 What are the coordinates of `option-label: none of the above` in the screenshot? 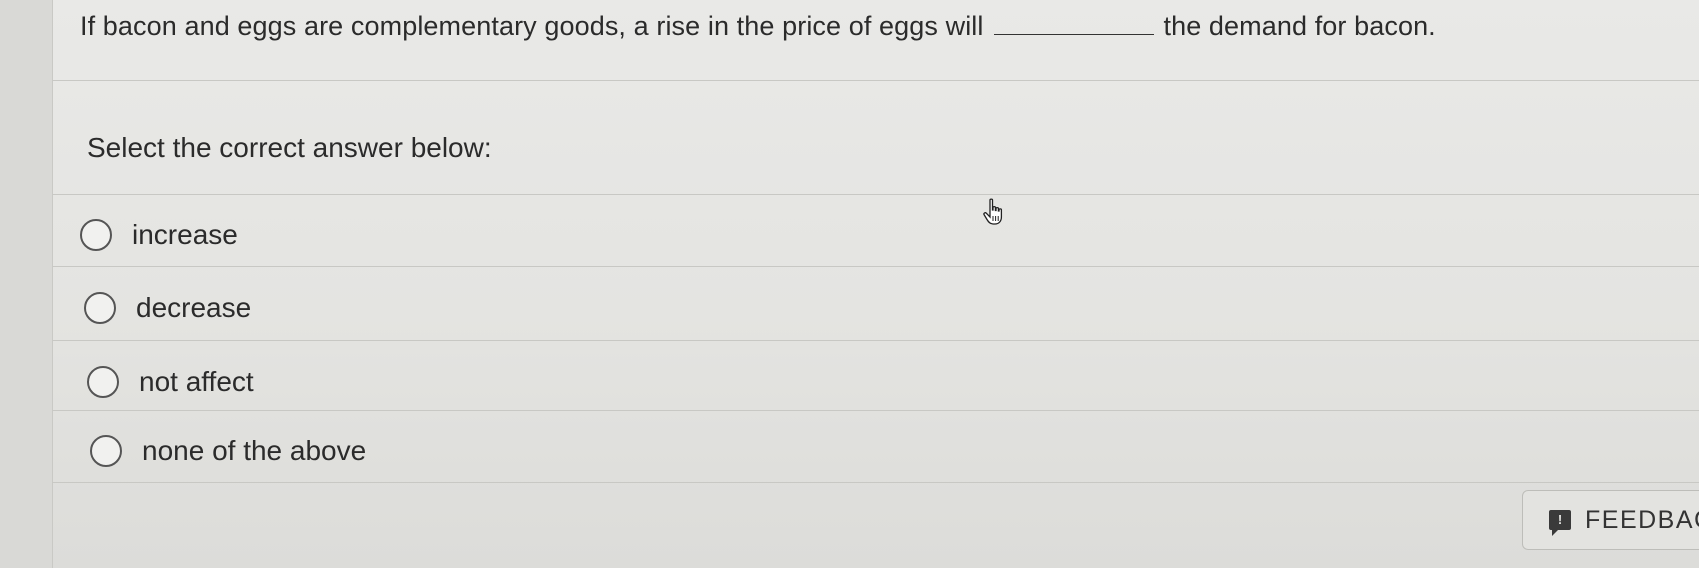 It's located at (254, 450).